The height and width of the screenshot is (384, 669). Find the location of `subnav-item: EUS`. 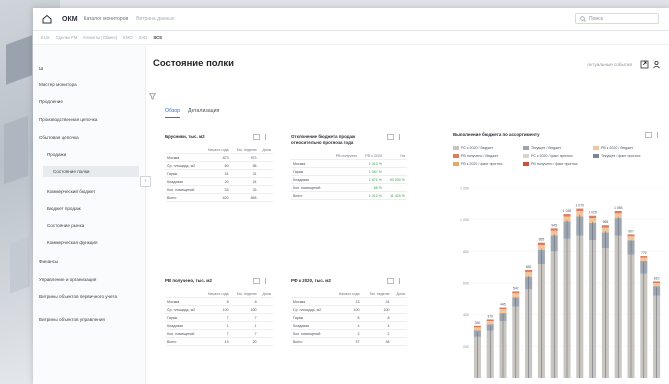

subnav-item: EUS is located at coordinates (45, 37).